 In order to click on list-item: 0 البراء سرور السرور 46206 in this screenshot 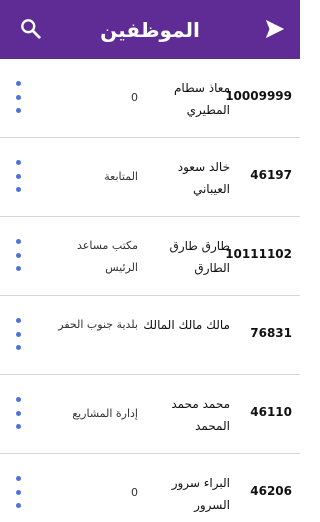, I will do `click(150, 488)`.